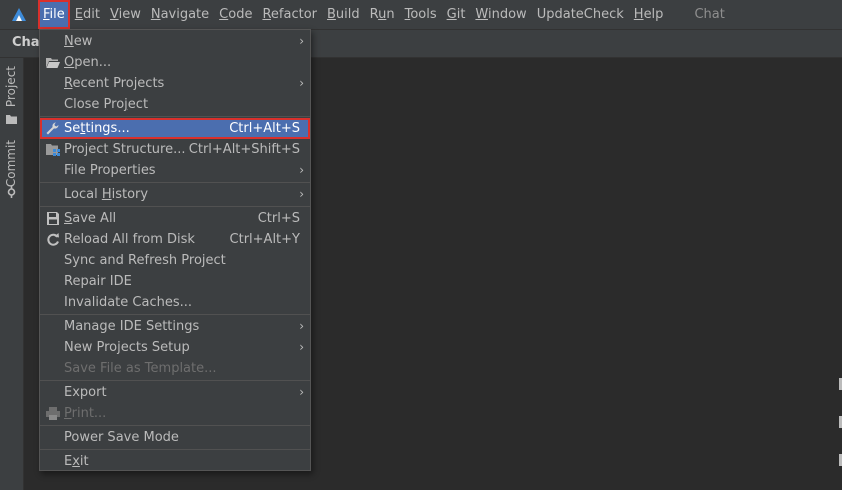 The image size is (842, 490). Describe the element at coordinates (382, 14) in the screenshot. I see `menu-run: Run` at that location.